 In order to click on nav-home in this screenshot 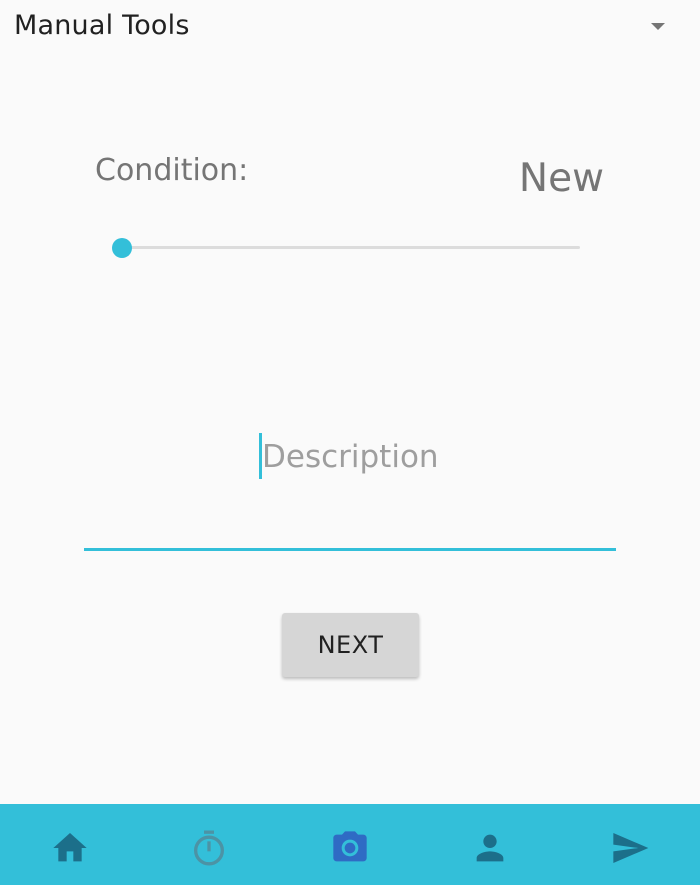, I will do `click(70, 848)`.